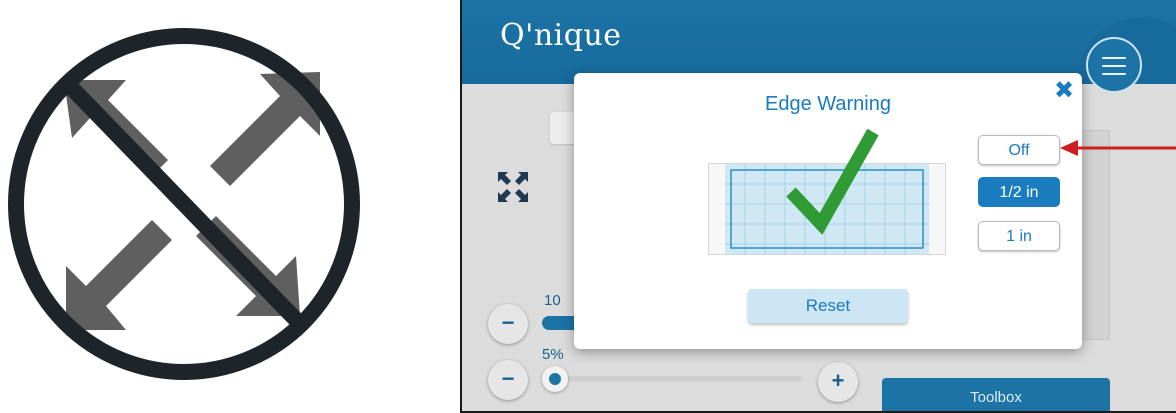  I want to click on reset-button: Reset, so click(828, 306).